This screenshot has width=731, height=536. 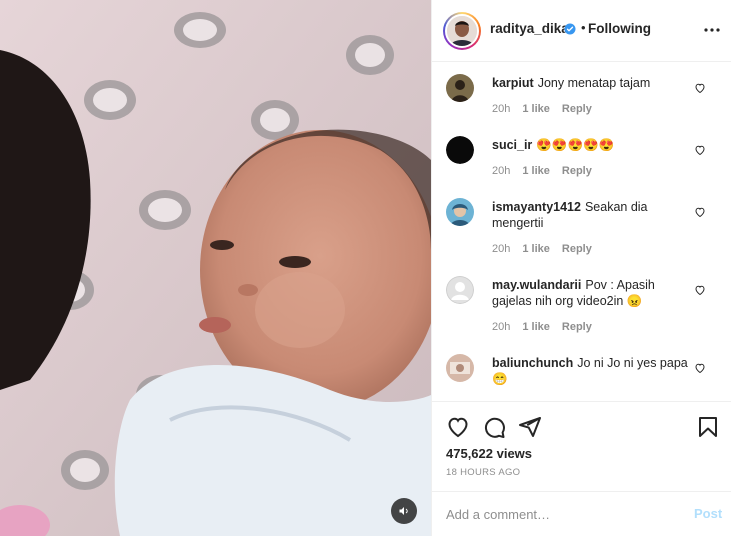 What do you see at coordinates (708, 513) in the screenshot?
I see `post-comment-button: Post` at bounding box center [708, 513].